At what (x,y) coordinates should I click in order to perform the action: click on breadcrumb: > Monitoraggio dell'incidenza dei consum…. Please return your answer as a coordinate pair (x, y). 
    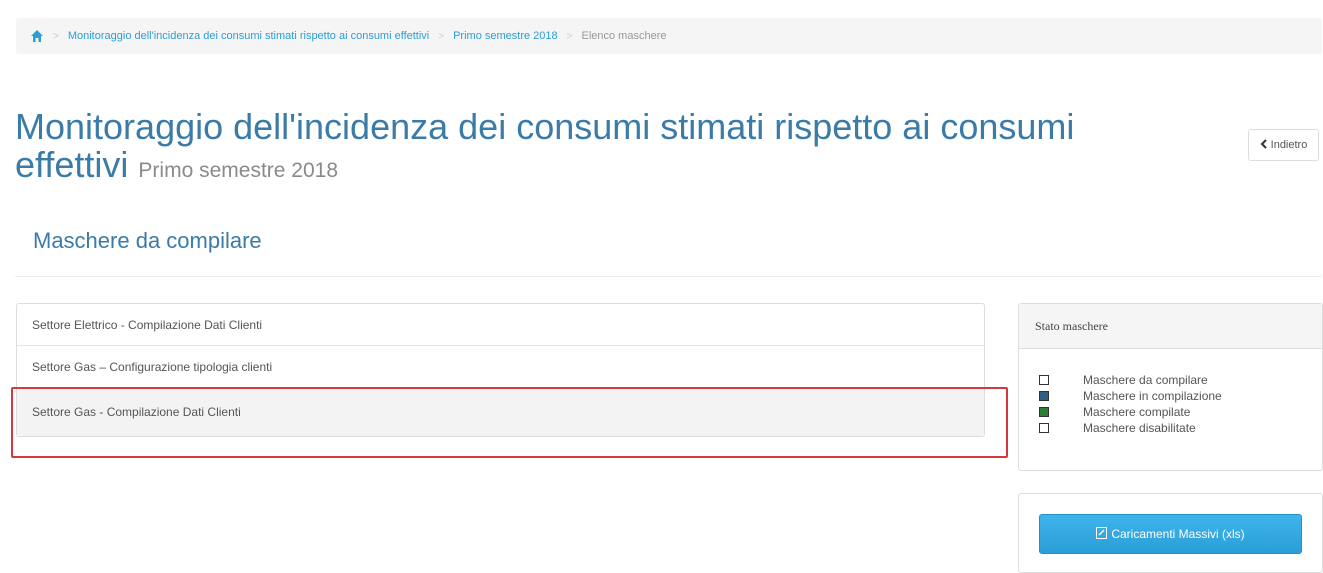
    Looking at the image, I should click on (669, 36).